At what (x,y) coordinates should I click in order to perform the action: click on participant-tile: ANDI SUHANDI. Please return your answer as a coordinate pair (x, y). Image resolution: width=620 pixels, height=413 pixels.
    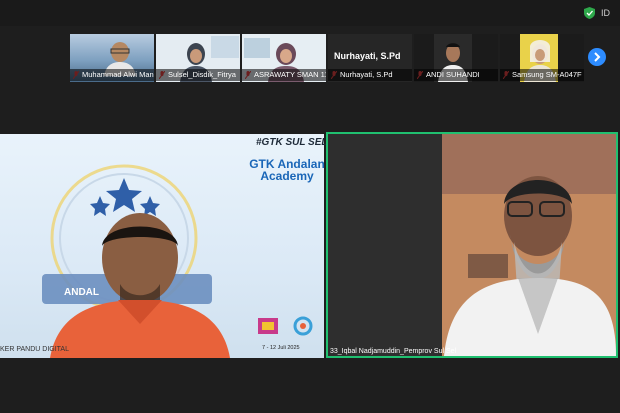
    Looking at the image, I should click on (456, 58).